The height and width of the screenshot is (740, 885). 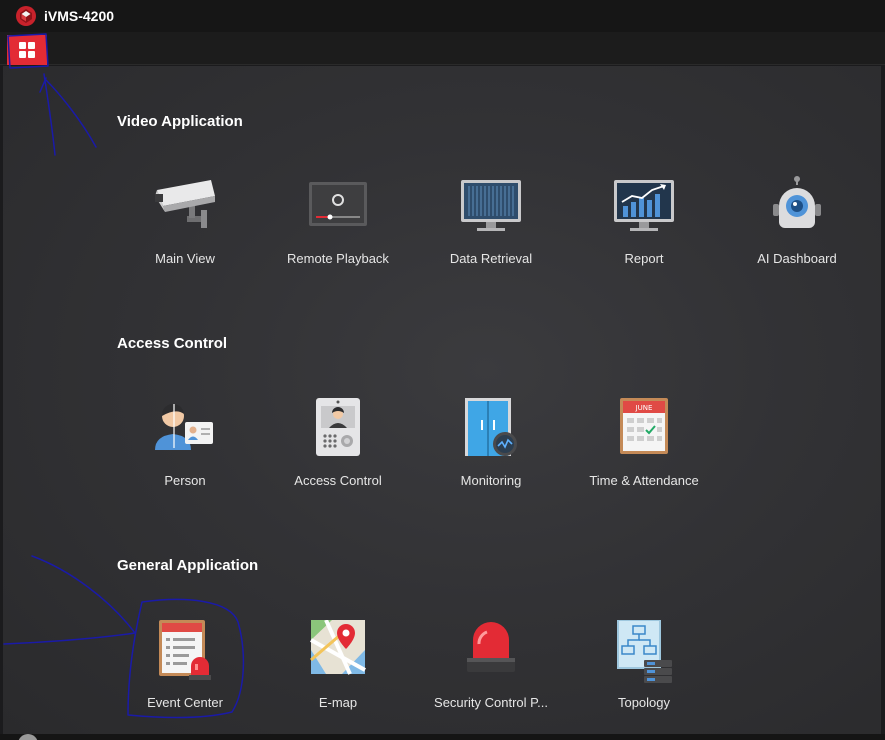 I want to click on tile-event-center: Event Center, so click(x=183, y=675).